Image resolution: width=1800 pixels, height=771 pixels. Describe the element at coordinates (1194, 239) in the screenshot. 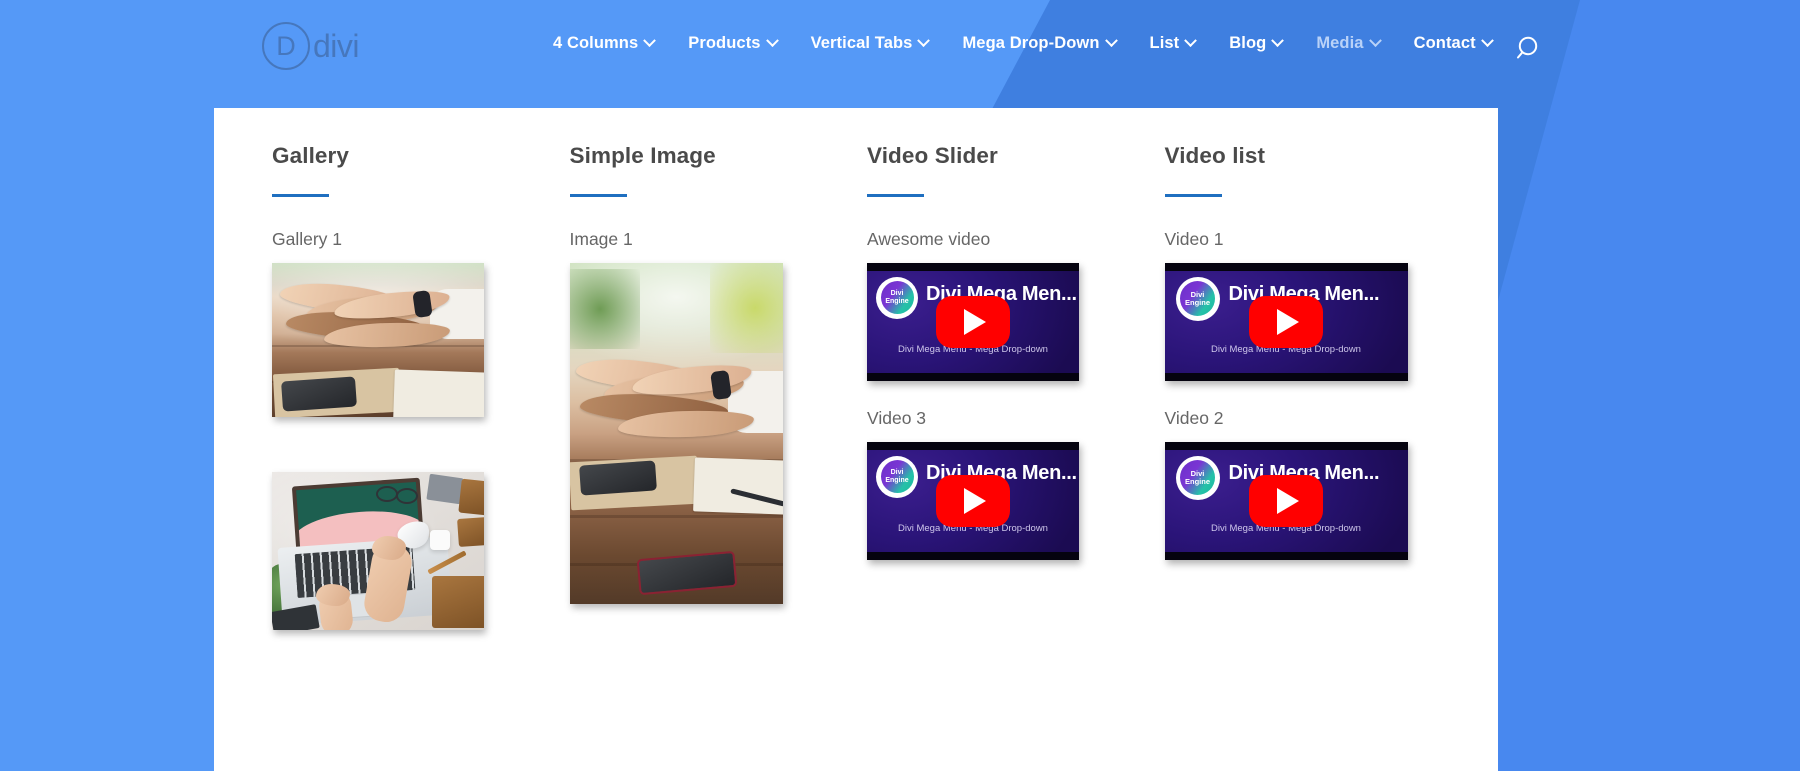

I see `item-label-video-1: Video 1` at that location.